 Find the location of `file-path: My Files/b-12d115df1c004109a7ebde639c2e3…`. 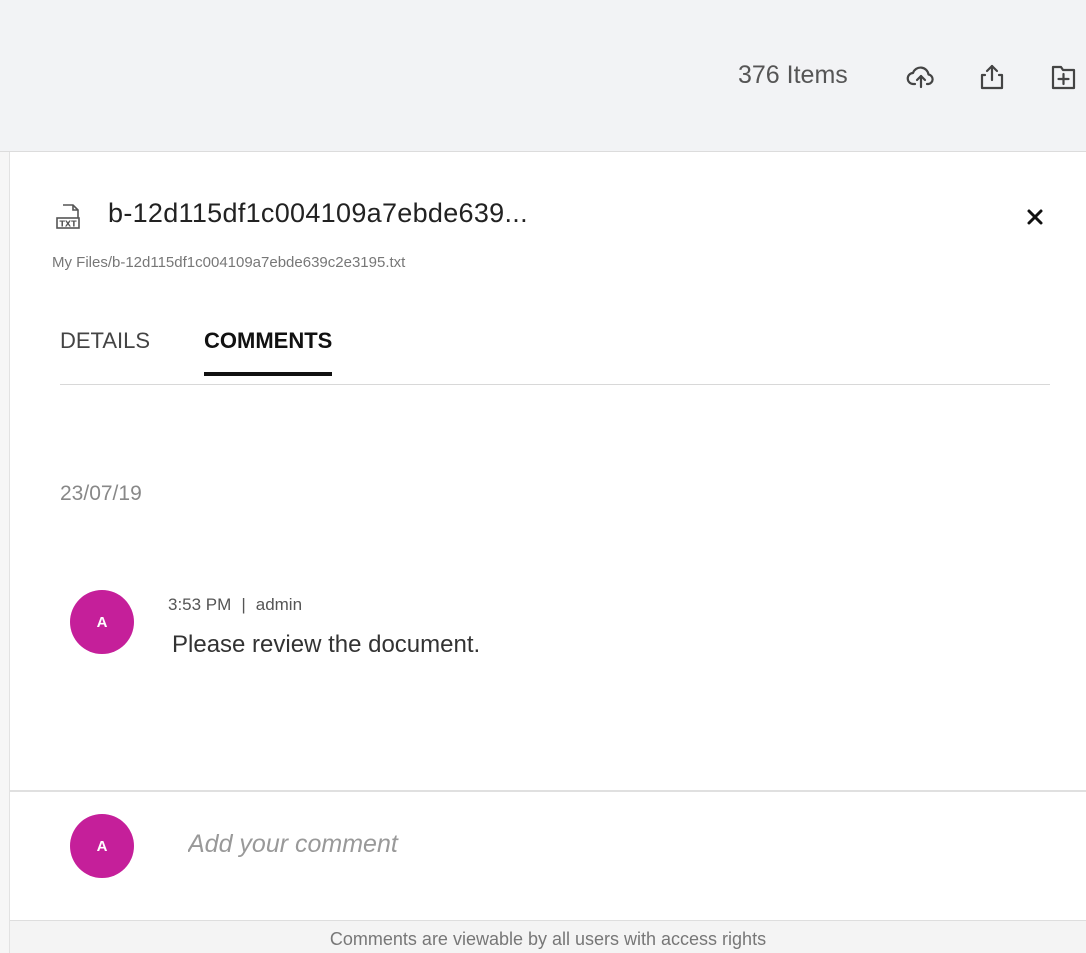

file-path: My Files/b-12d115df1c004109a7ebde639c2e3… is located at coordinates (229, 262).